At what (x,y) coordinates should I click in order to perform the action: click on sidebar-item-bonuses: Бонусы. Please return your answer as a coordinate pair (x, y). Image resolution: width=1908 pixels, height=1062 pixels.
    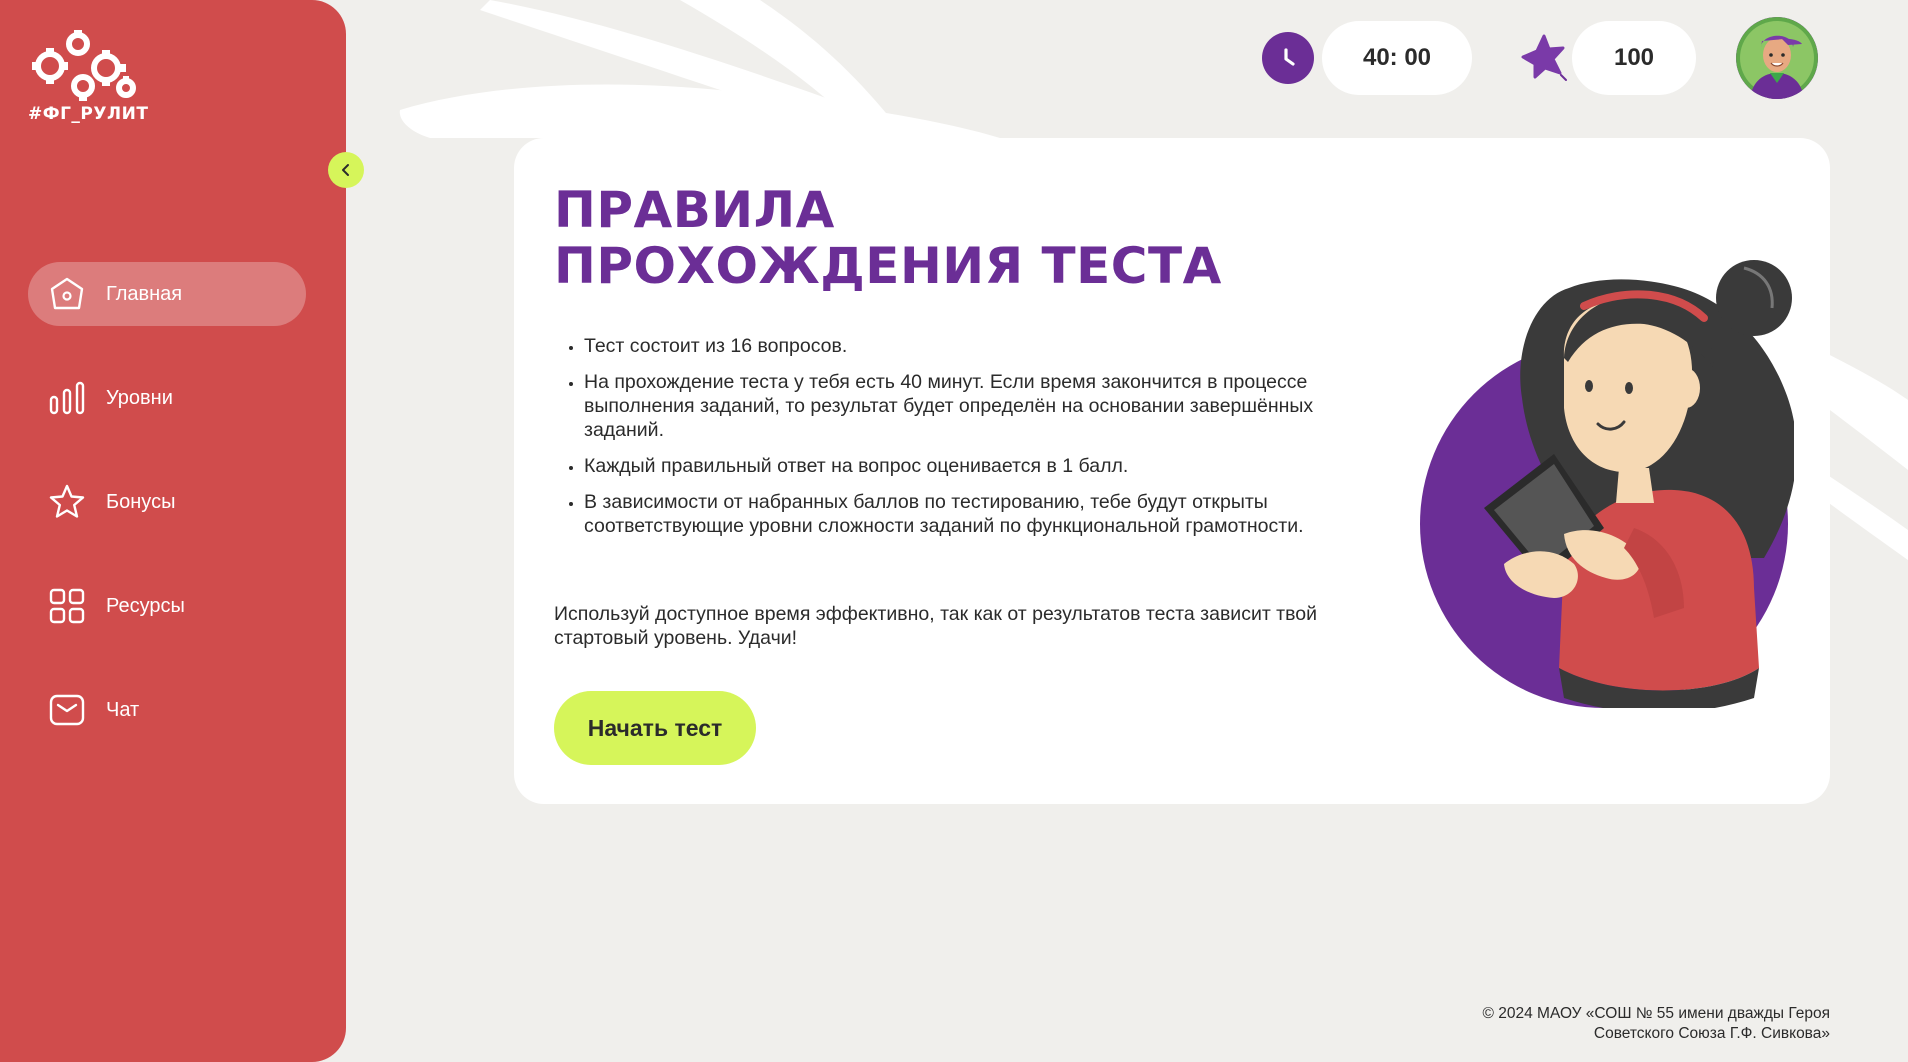
    Looking at the image, I should click on (167, 502).